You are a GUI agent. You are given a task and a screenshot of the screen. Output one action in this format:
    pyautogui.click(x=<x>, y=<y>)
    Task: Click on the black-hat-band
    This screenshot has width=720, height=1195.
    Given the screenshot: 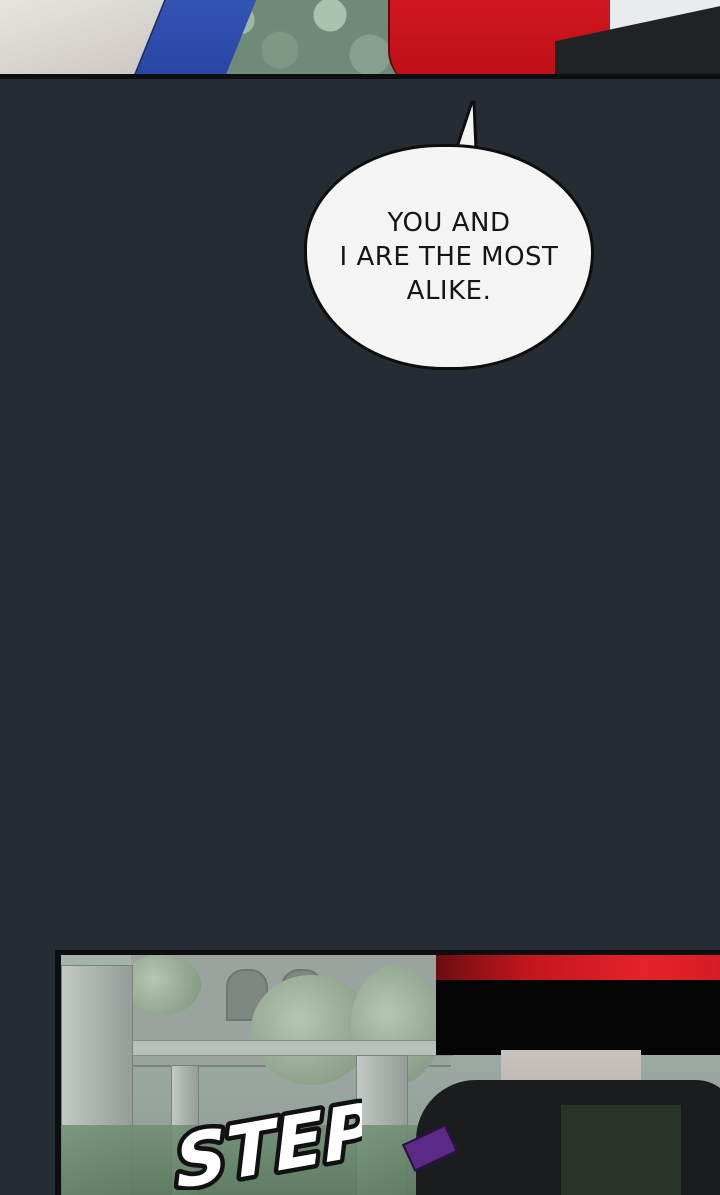 What is the action you would take?
    pyautogui.click(x=578, y=1017)
    